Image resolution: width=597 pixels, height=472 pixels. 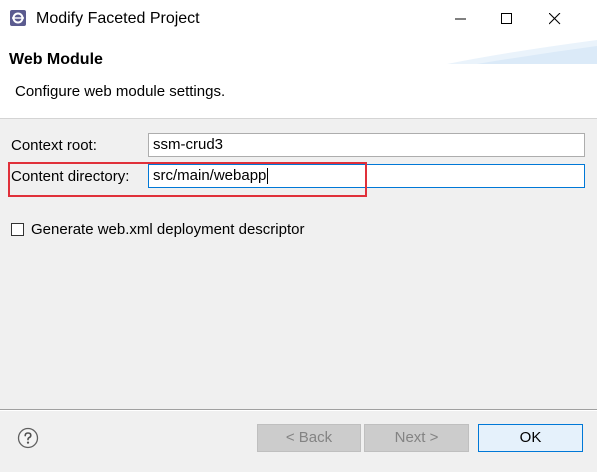 I want to click on text-caret, so click(x=268, y=176).